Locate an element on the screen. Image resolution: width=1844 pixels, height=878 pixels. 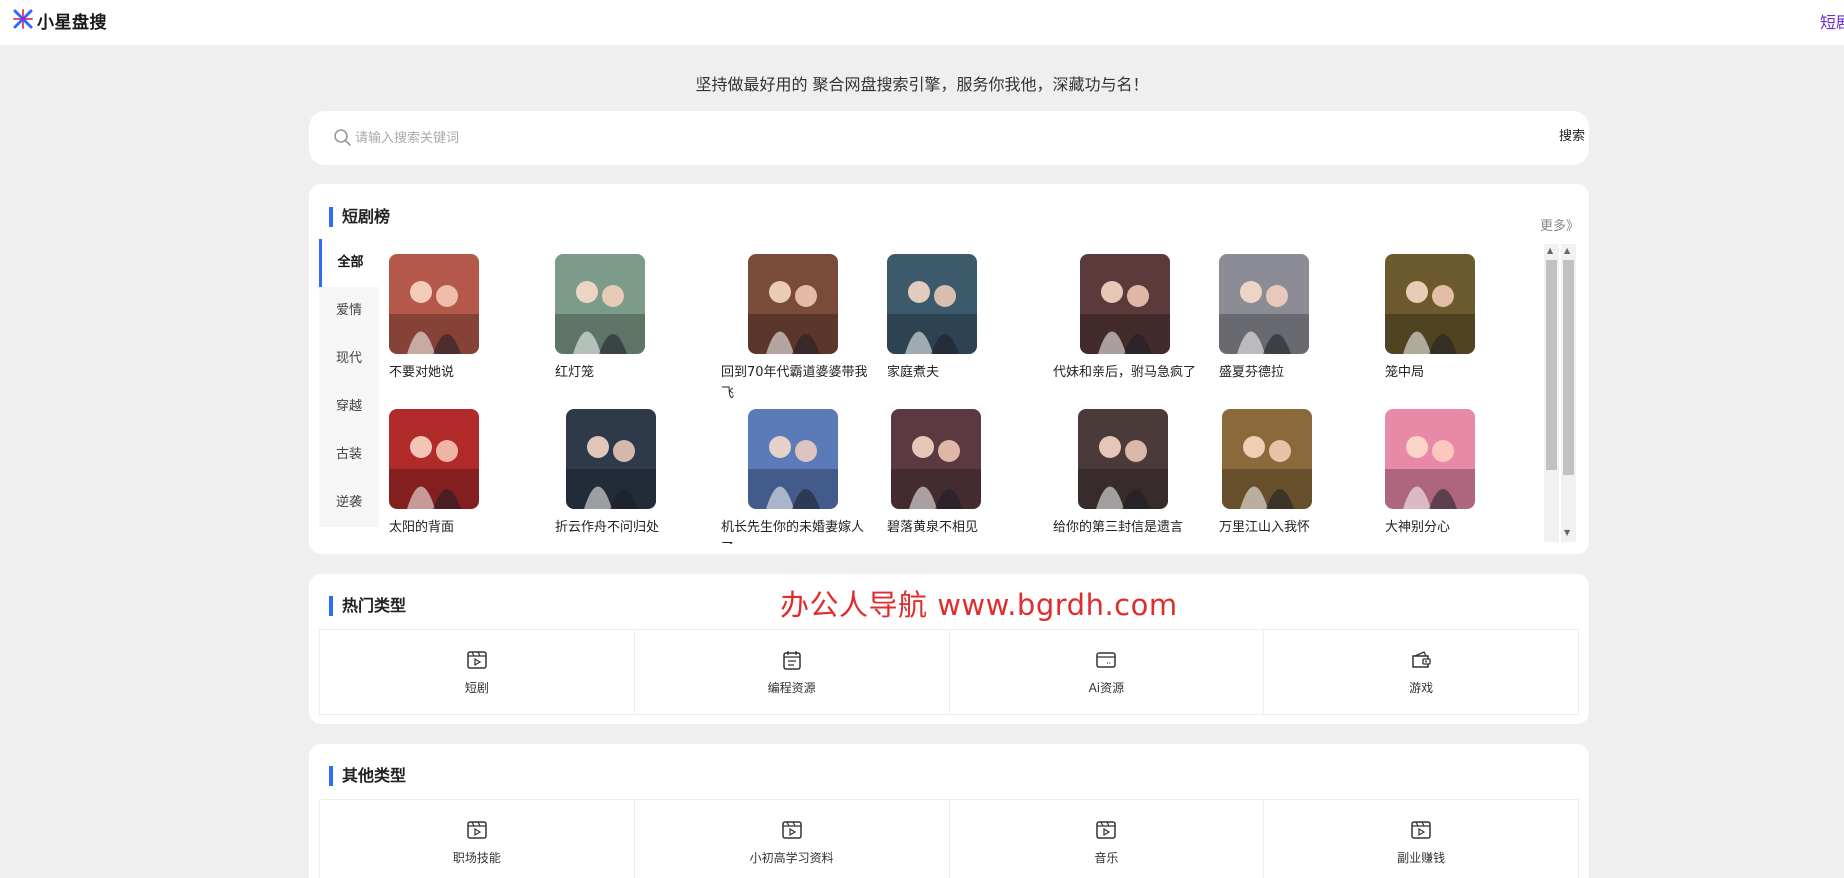
category-list: 全部 爱情 现代 穿越 古装 逆袭 is located at coordinates (349, 383).